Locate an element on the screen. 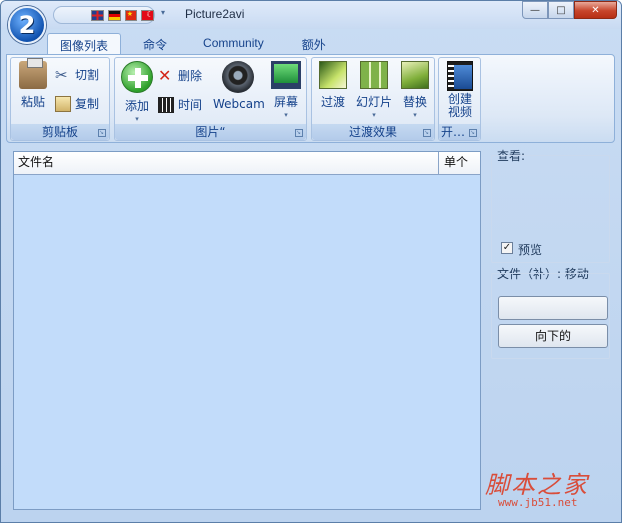 The image size is (622, 523). cut-button: ✂ 切割 is located at coordinates (77, 74).